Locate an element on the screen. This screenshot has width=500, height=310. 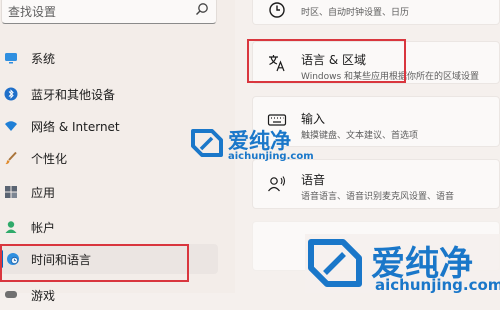
sidebar-item-system: 系统 is located at coordinates (109, 58).